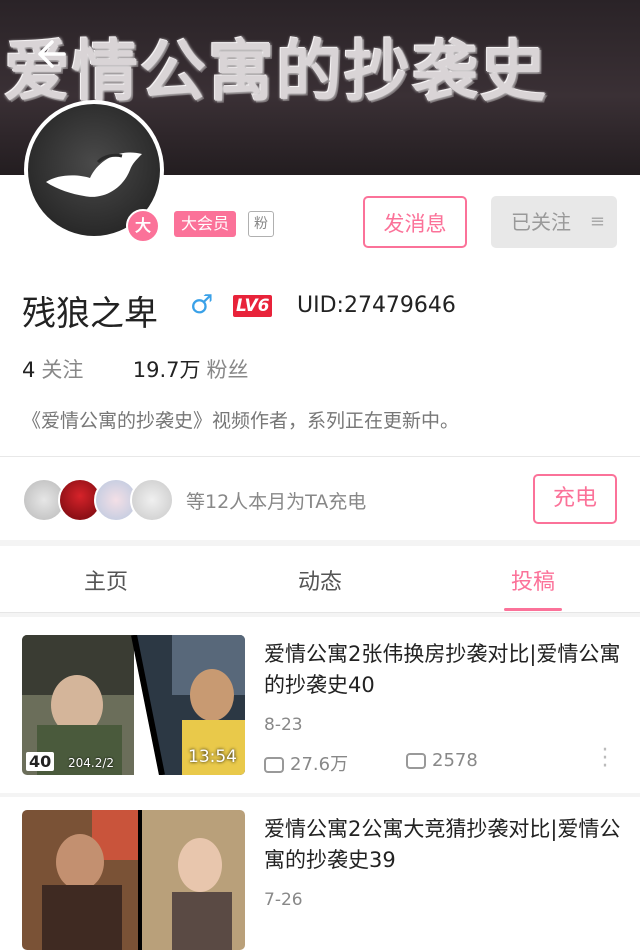 This screenshot has height=950, width=640. I want to click on tab-home: 主页, so click(106, 580).